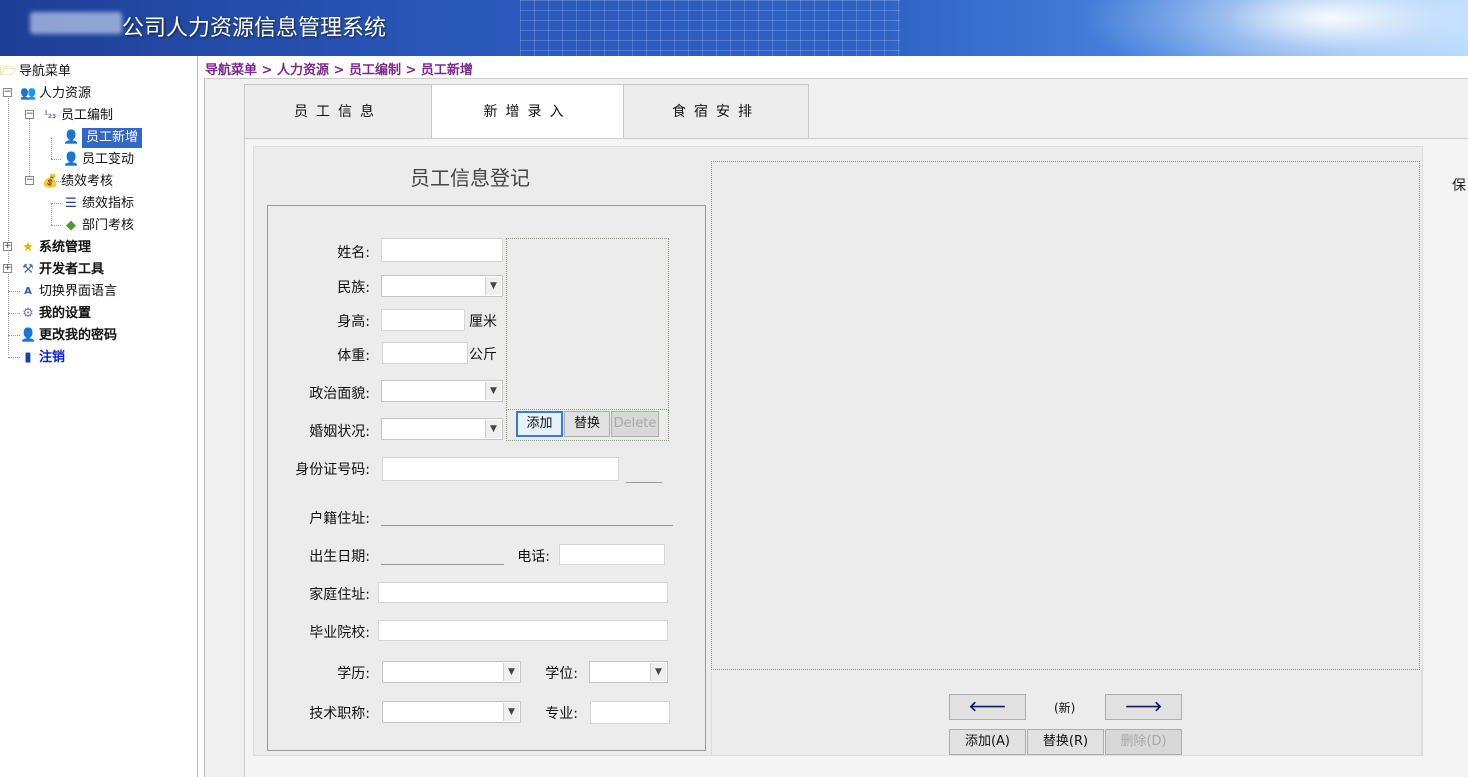 This screenshot has height=777, width=1468. What do you see at coordinates (442, 391) in the screenshot?
I see `political-select: ▼` at bounding box center [442, 391].